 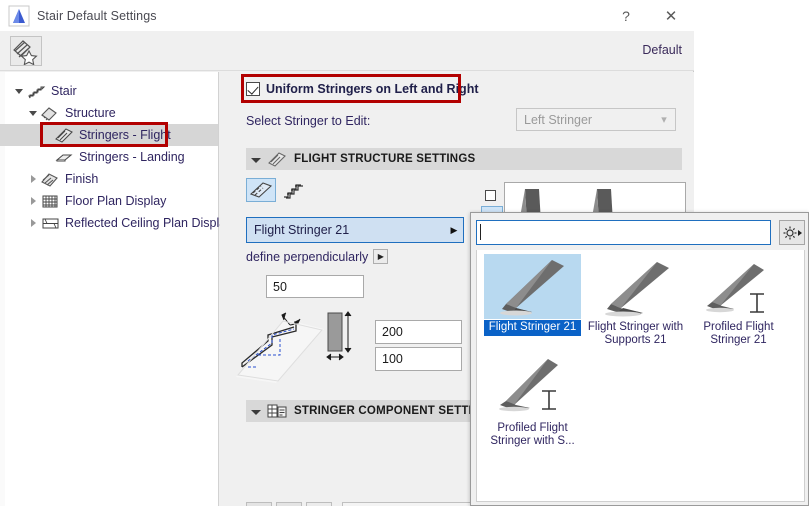 What do you see at coordinates (532, 286) in the screenshot?
I see `stringer-solid-thumb` at bounding box center [532, 286].